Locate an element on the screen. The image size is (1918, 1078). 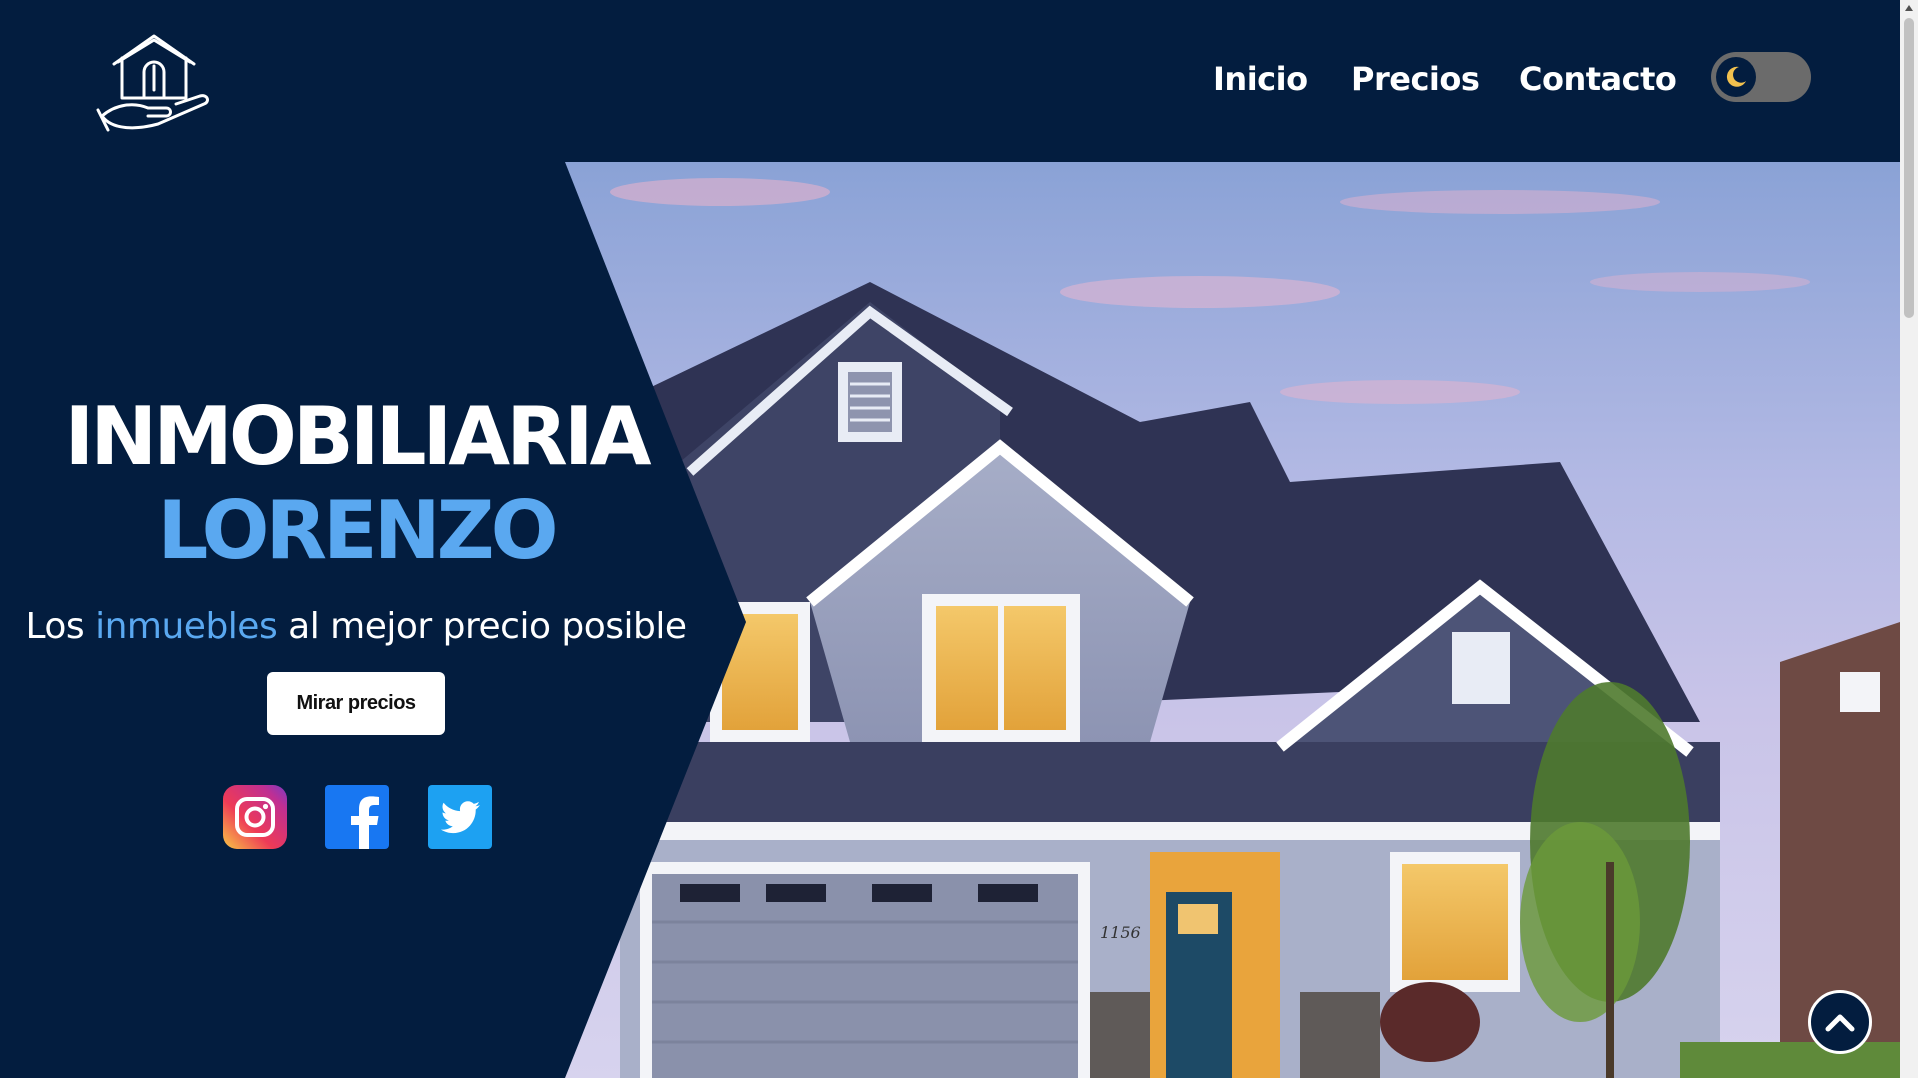
hero-subtitle: Los inmuebles al mejor precio posible is located at coordinates (356, 626).